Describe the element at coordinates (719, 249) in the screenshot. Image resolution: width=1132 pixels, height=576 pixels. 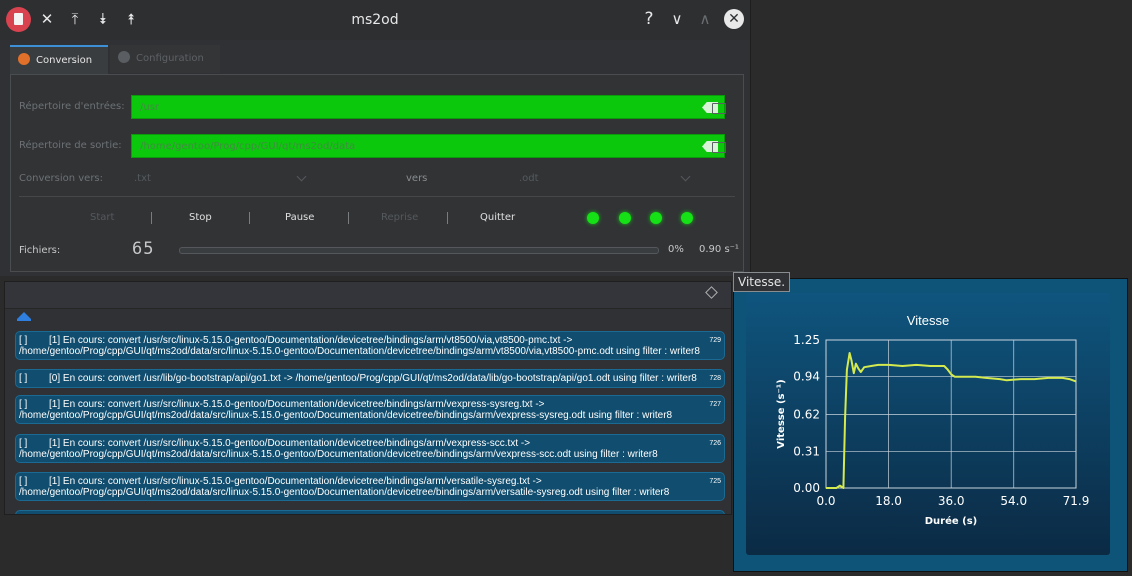
I see `speed-value: 0.90 s⁻¹` at that location.